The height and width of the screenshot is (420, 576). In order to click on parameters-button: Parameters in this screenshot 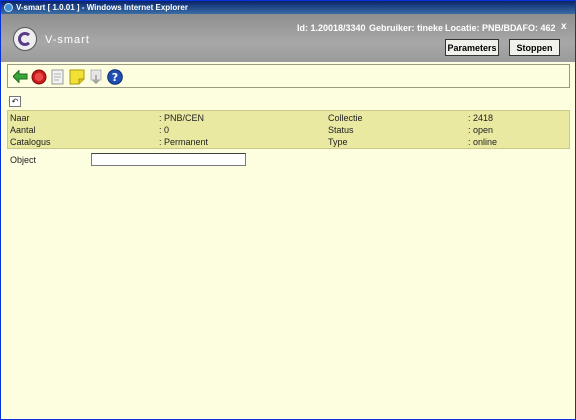, I will do `click(472, 47)`.